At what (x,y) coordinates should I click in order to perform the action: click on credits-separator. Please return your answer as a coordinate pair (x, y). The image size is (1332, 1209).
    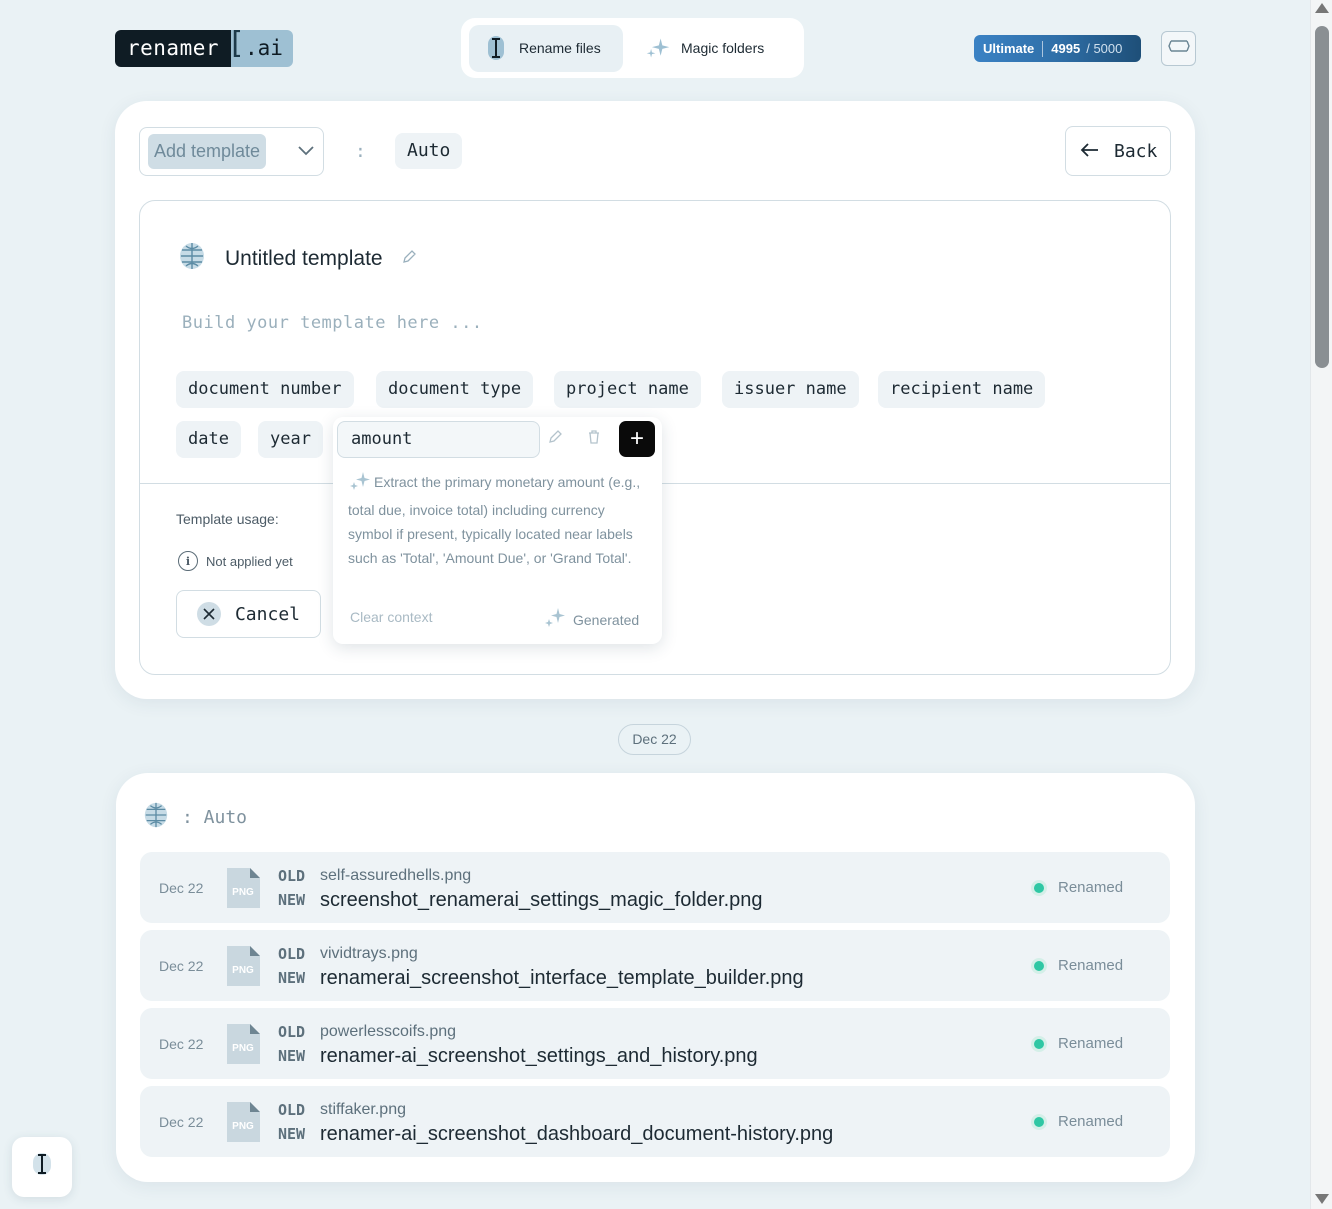
    Looking at the image, I should click on (1043, 48).